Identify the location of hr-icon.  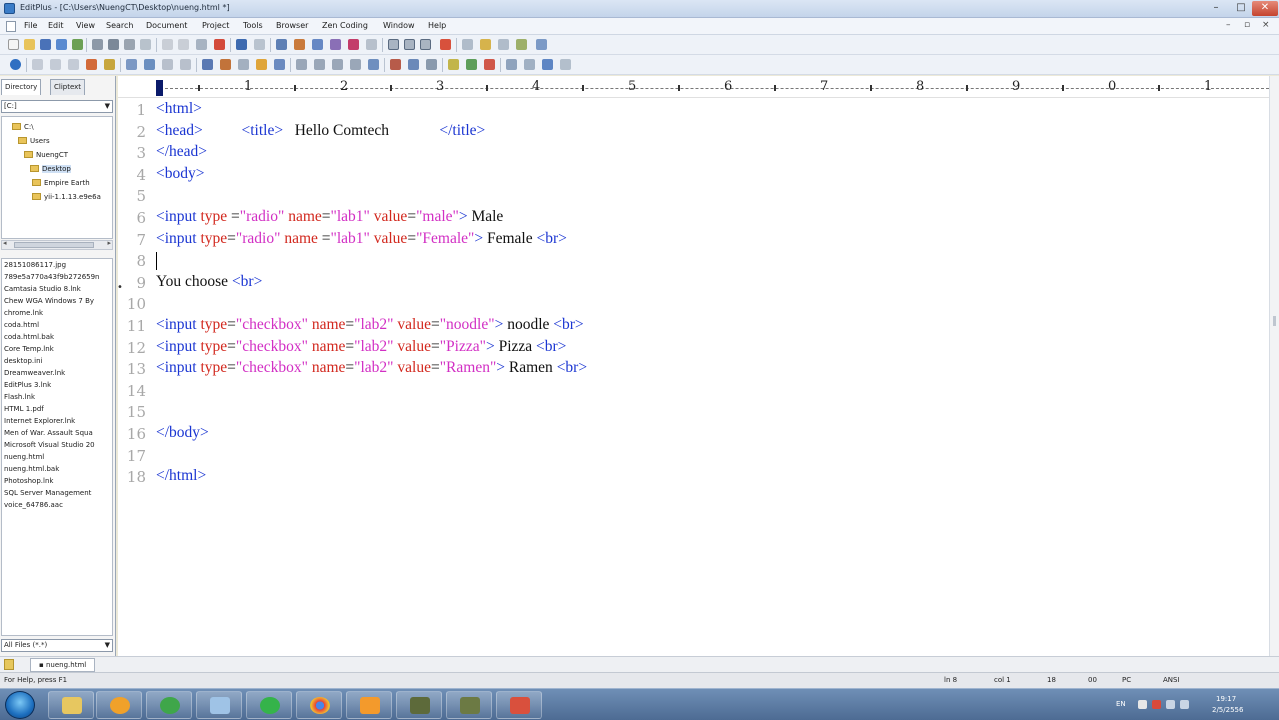
(355, 64).